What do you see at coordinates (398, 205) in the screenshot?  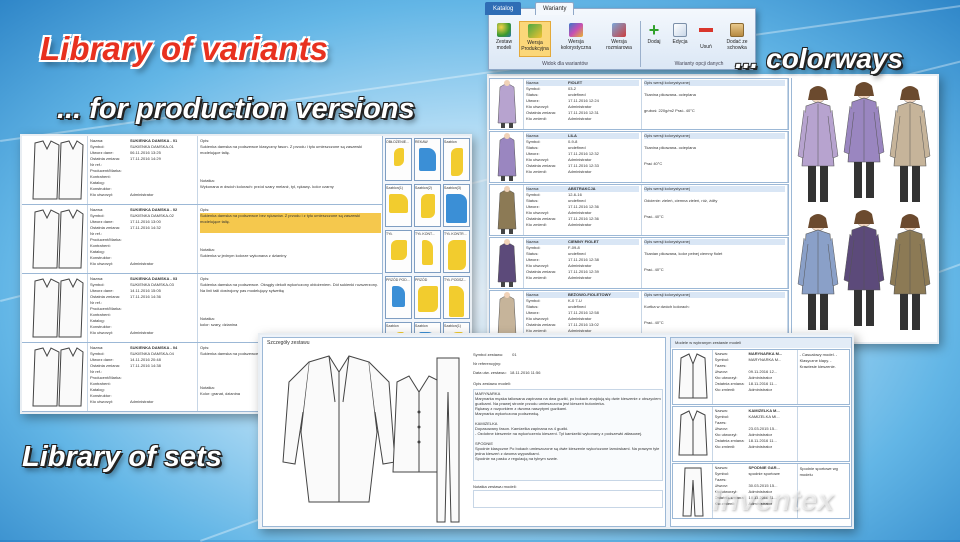 I see `pattern-piece-thumb: Szablon(1)` at bounding box center [398, 205].